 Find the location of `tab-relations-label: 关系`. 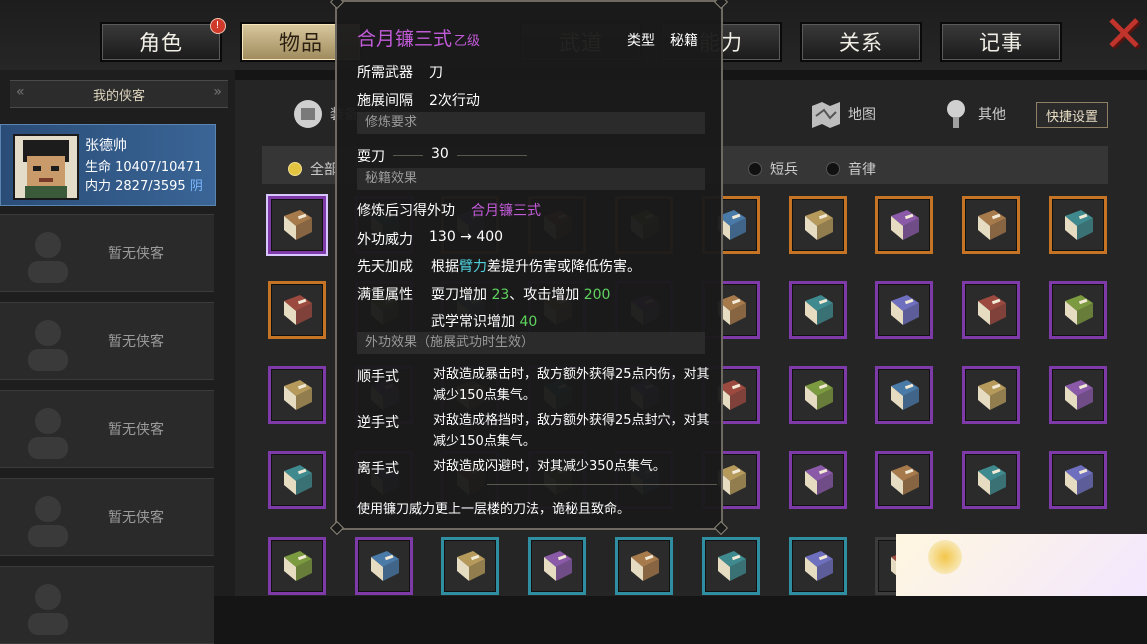

tab-relations-label: 关系 is located at coordinates (861, 43).